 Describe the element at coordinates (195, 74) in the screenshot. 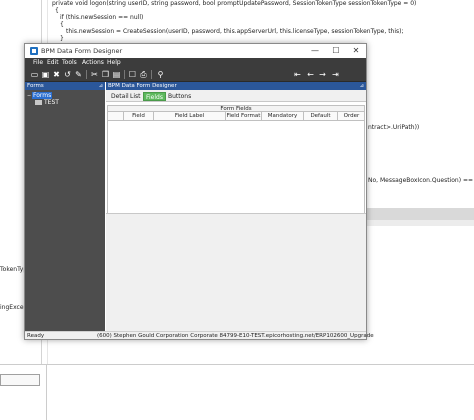

I see `toolbar: ▭ ▣ ✖ ↺ ✎ ✂ ❐ ▤ ☐ ⎙ ⚲ ⇤ ← → ⇥` at that location.